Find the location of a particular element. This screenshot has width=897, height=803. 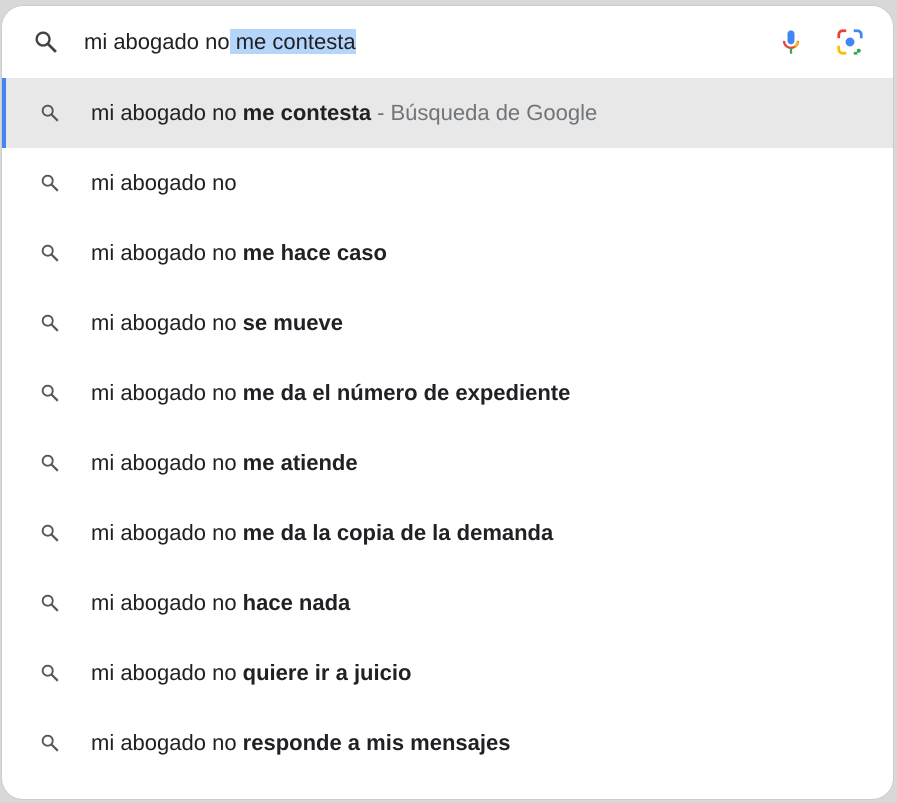

search-field: mi abogado no me contesta is located at coordinates (430, 42).